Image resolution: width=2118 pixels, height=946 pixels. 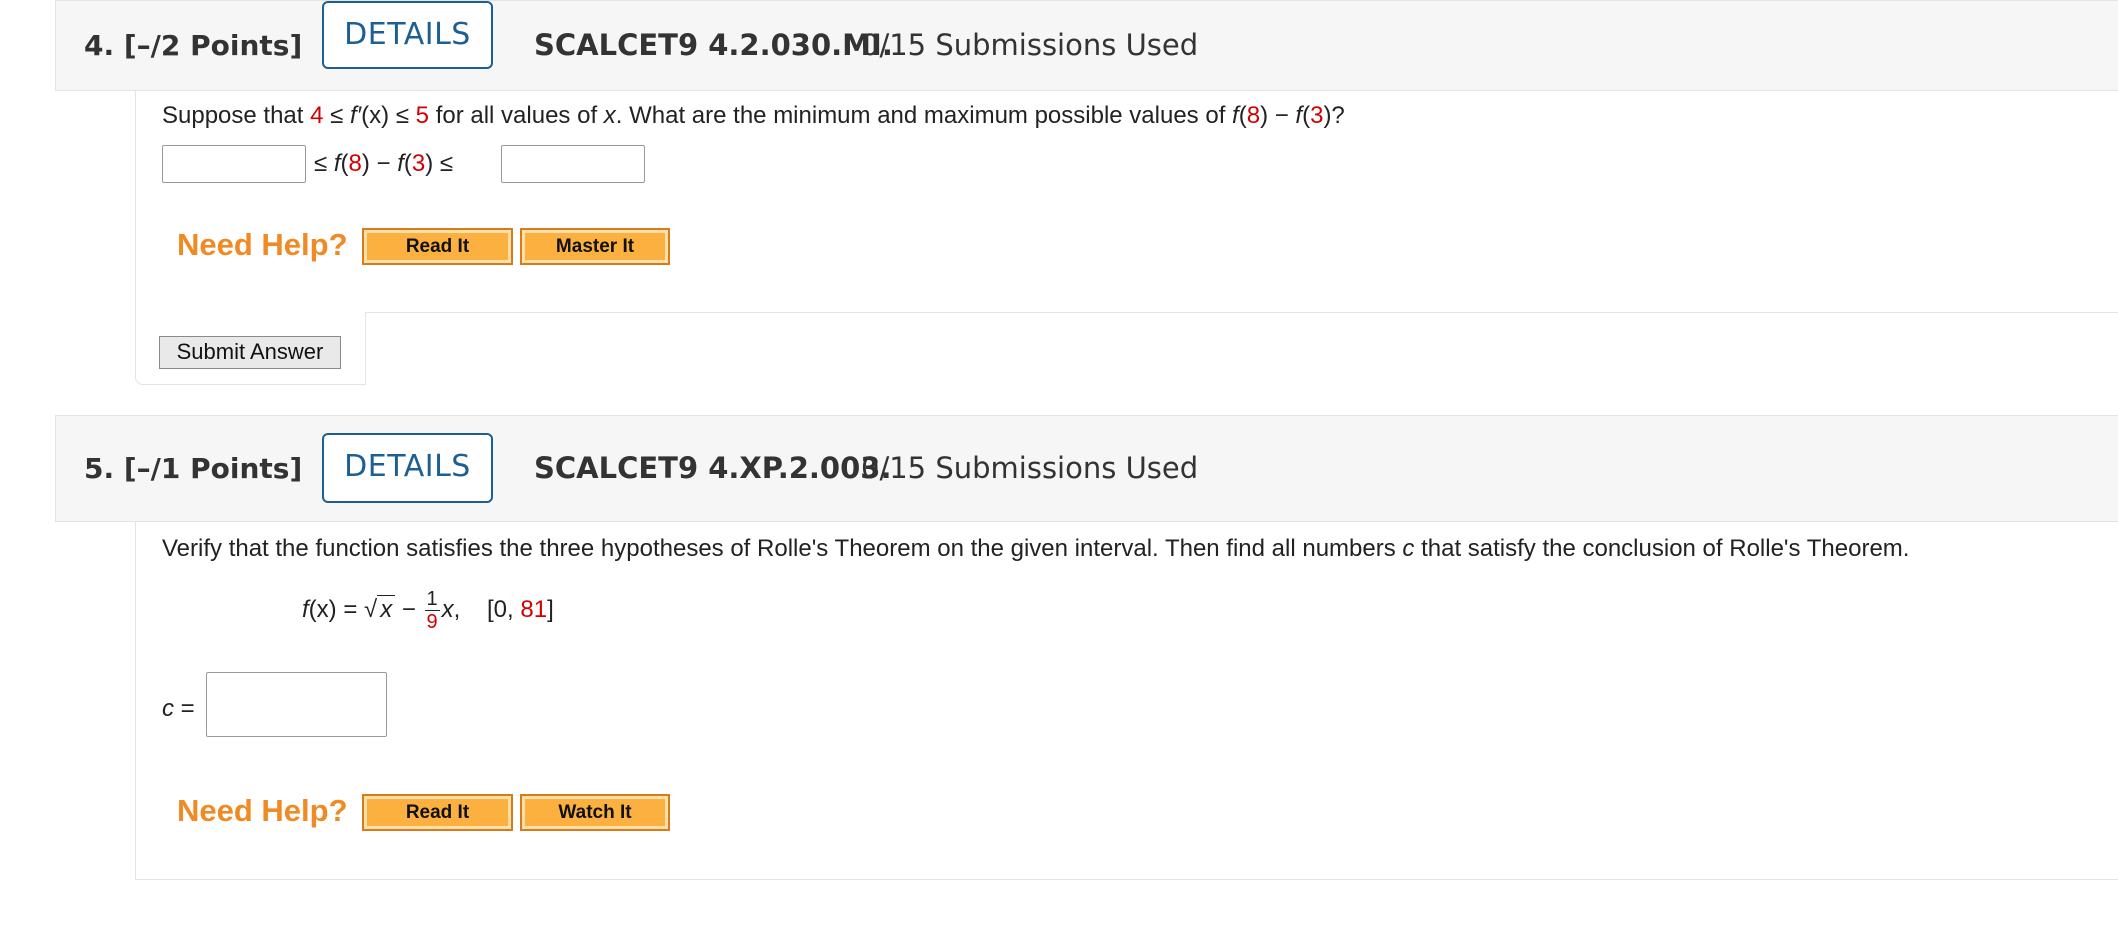 I want to click on inequality-middle: ≤ f(8) − f(3) ≤, so click(x=384, y=163).